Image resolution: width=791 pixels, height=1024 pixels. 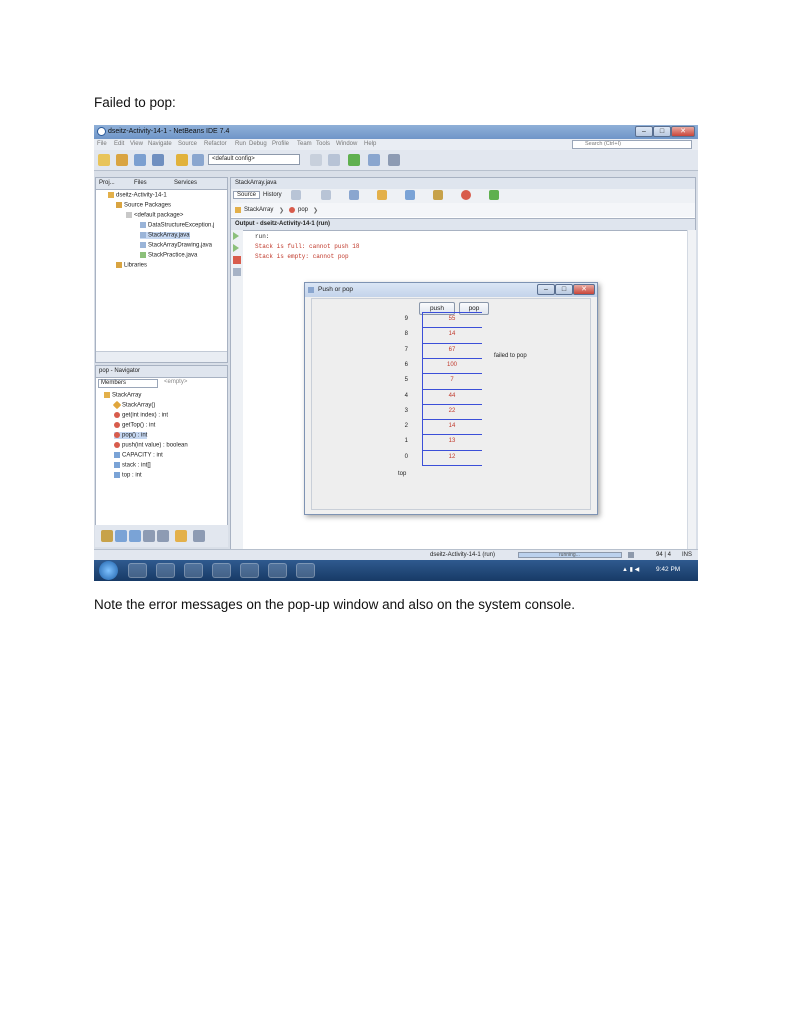 I want to click on back-icon, so click(x=326, y=195).